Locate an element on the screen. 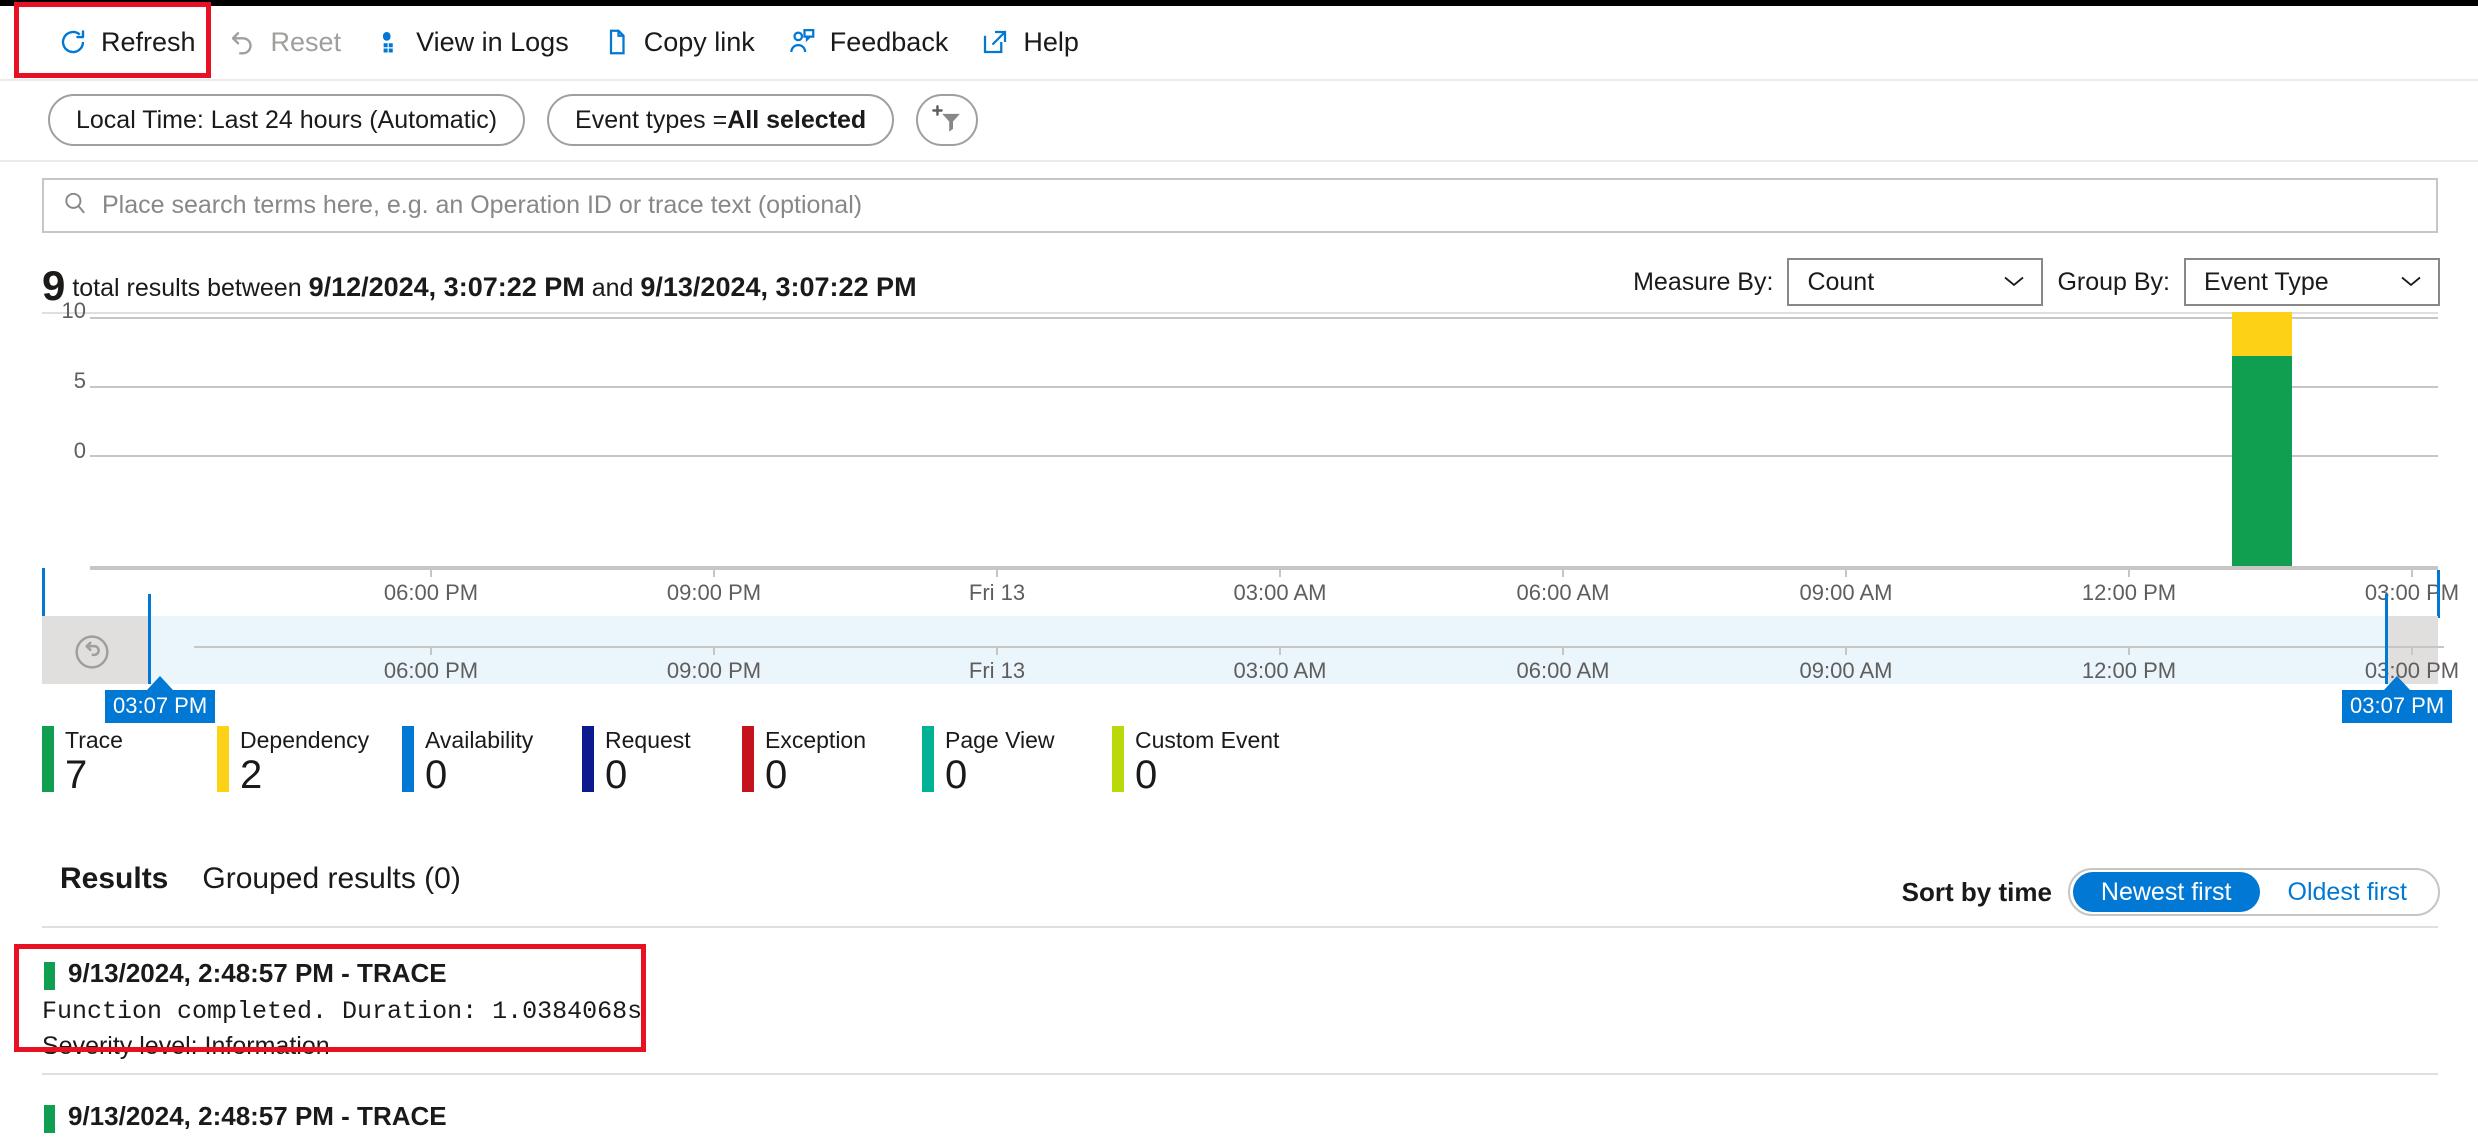  scrubber-label: 03:00 AM is located at coordinates (1280, 670).